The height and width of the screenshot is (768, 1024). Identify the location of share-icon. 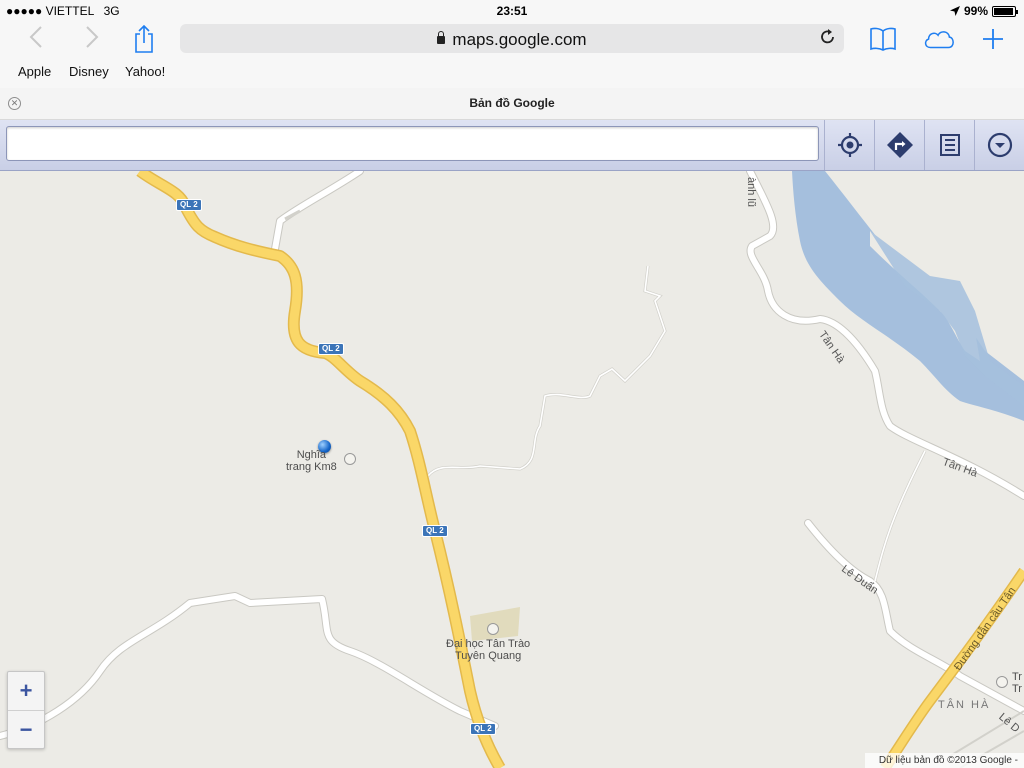
(144, 39).